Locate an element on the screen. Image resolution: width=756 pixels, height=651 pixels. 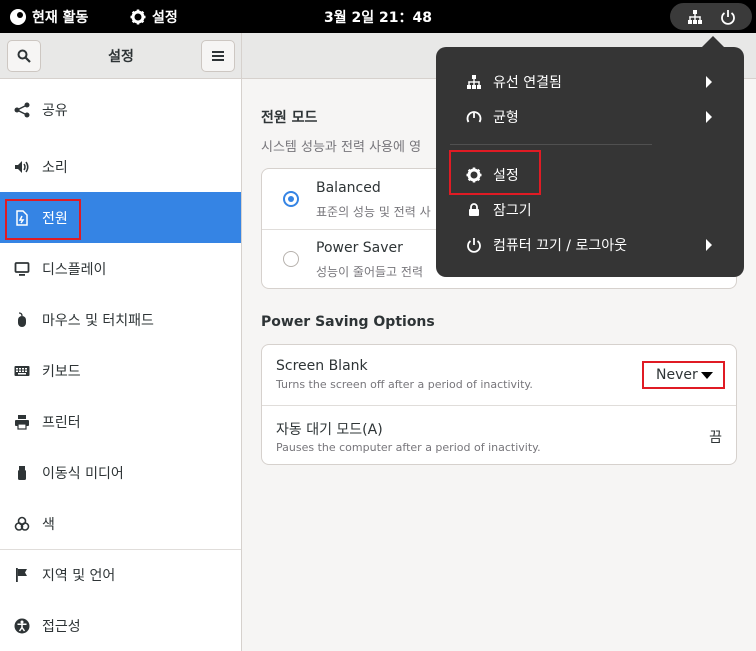
balanced-desc: 표준의 성능 및 전력 사 is located at coordinates (373, 212).